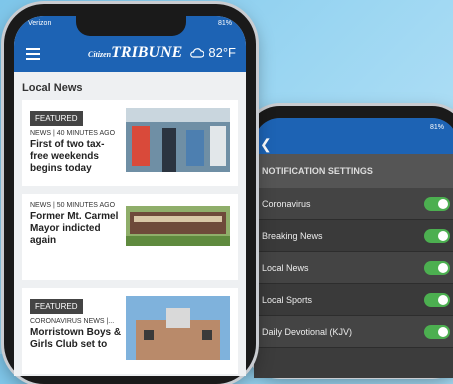 The width and height of the screenshot is (453, 384). I want to click on logo-small: Citizen, so click(100, 54).